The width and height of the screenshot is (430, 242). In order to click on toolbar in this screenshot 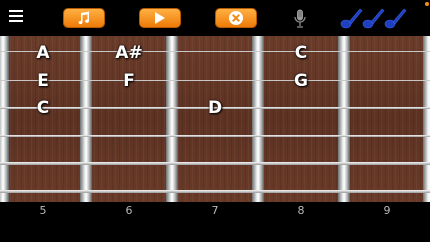, I will do `click(215, 18)`.